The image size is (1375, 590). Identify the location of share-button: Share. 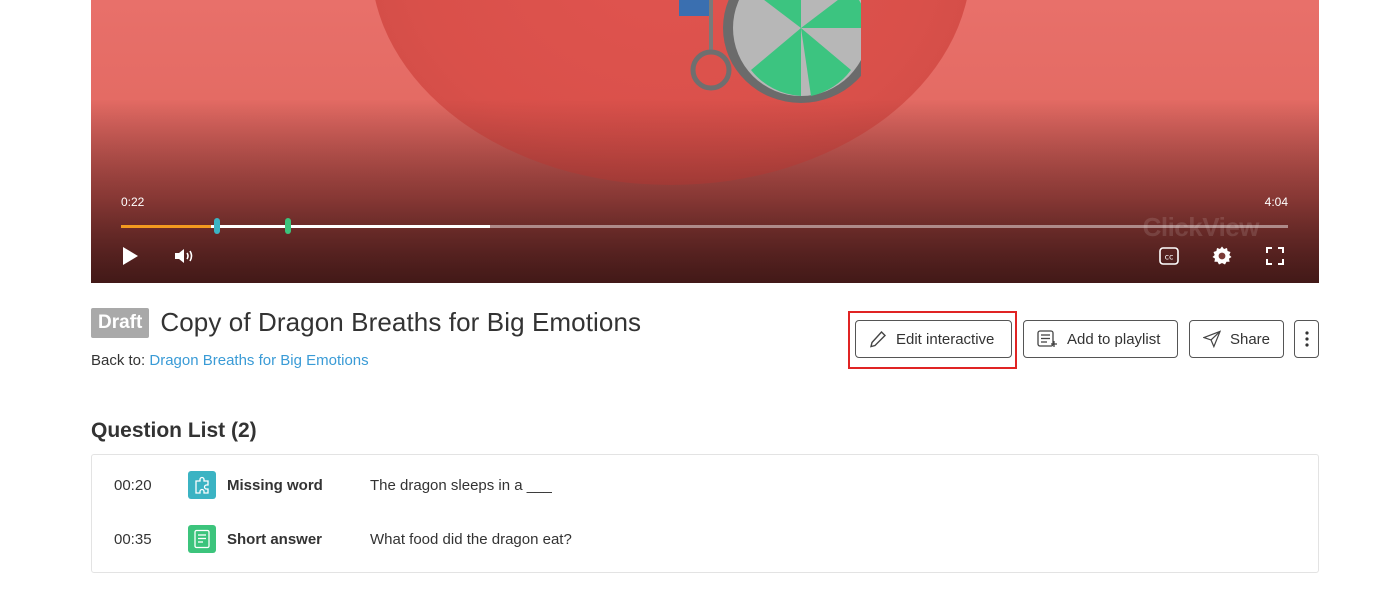
(1236, 339).